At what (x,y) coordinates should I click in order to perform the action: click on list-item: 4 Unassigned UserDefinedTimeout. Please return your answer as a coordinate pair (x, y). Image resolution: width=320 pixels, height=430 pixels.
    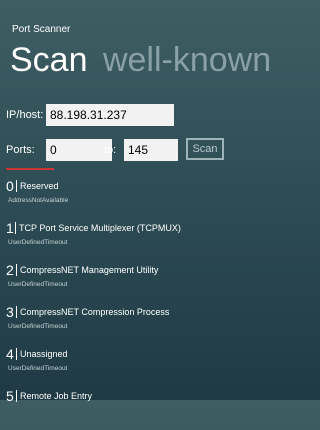
    Looking at the image, I should click on (122, 367).